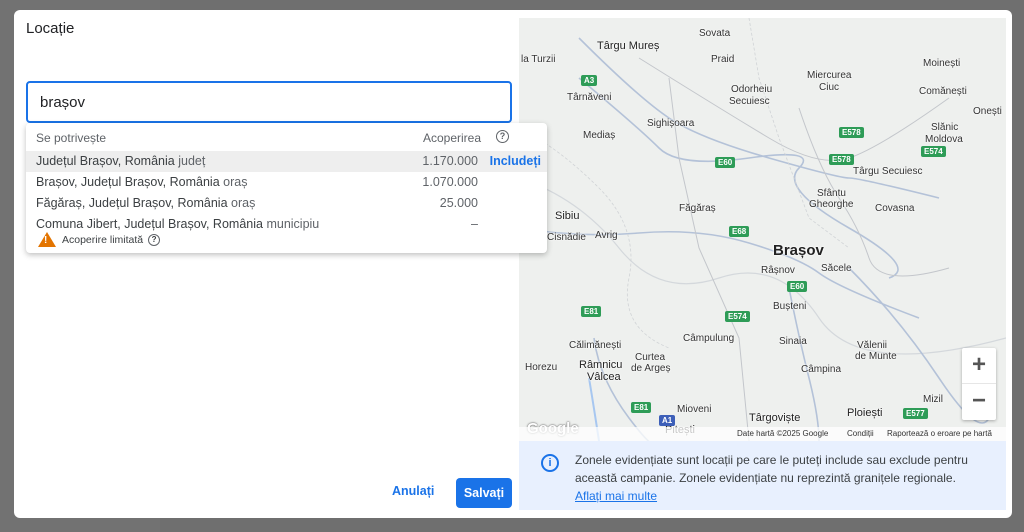 The width and height of the screenshot is (1024, 532). What do you see at coordinates (709, 338) in the screenshot?
I see `map-label-campulung: Câmpulung` at bounding box center [709, 338].